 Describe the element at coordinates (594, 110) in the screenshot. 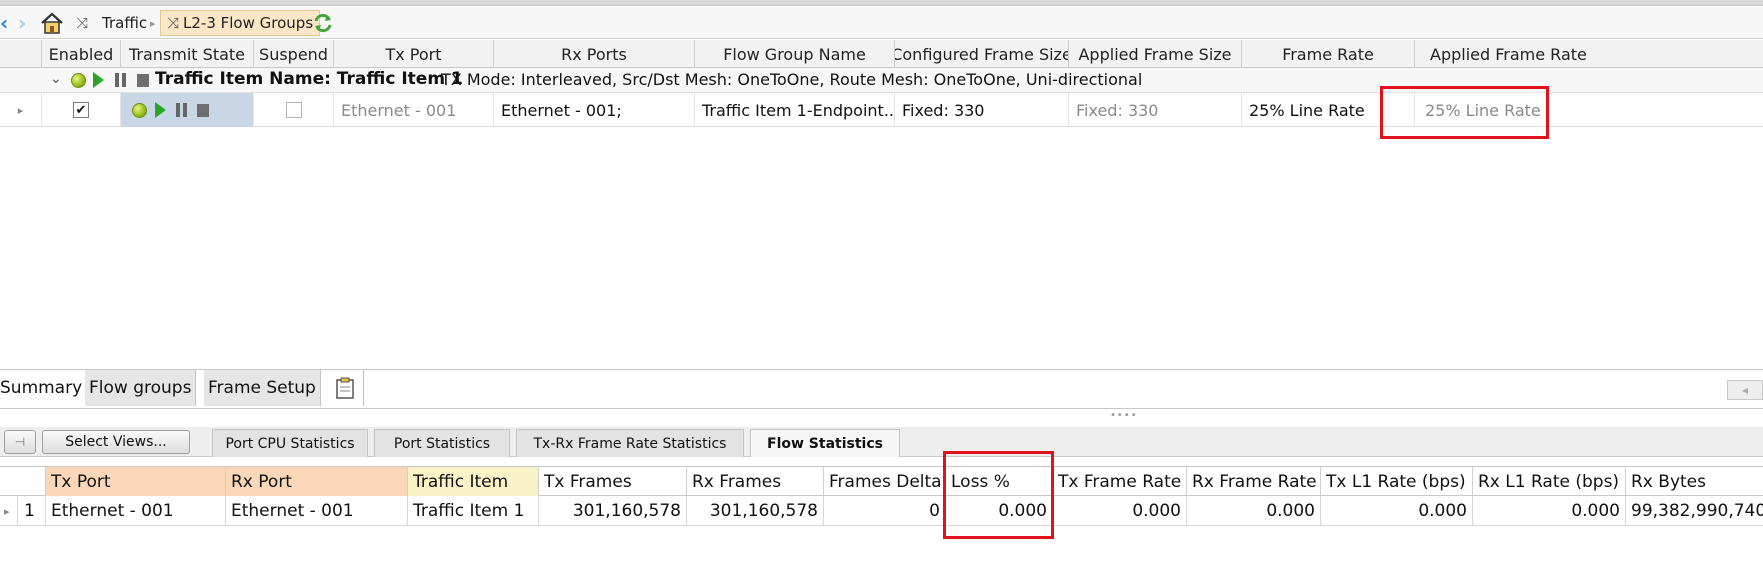

I see `rx-ports-cell: Ethernet - 001;` at that location.